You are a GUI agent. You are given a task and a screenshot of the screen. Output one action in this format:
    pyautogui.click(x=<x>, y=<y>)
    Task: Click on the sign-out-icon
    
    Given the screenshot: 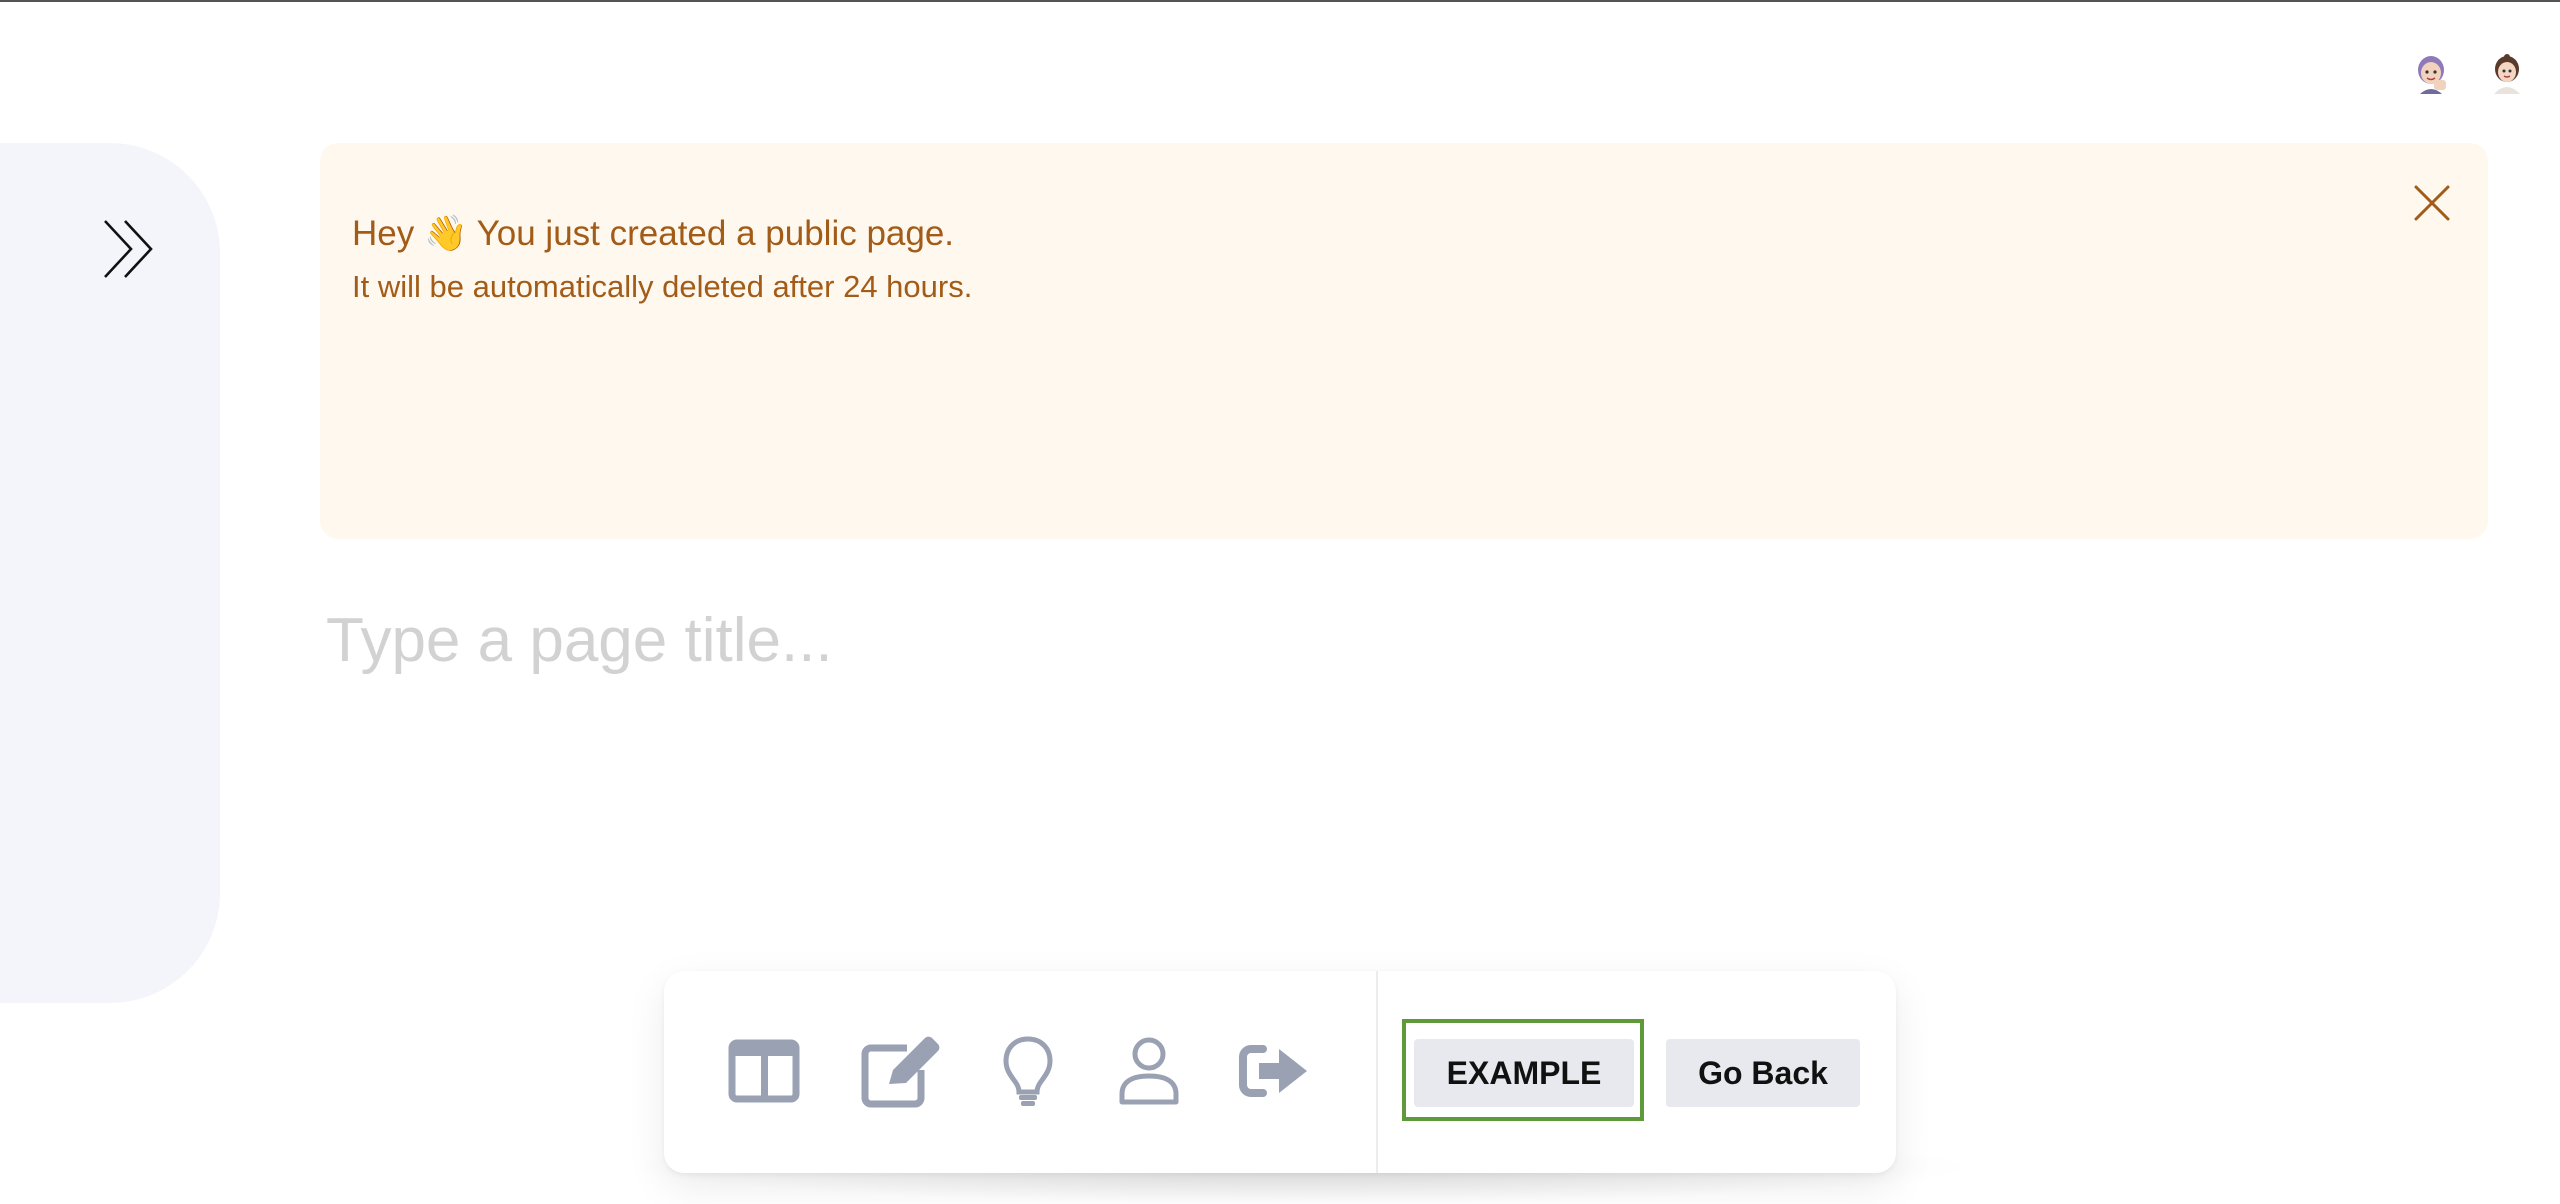 What is the action you would take?
    pyautogui.click(x=1273, y=1071)
    